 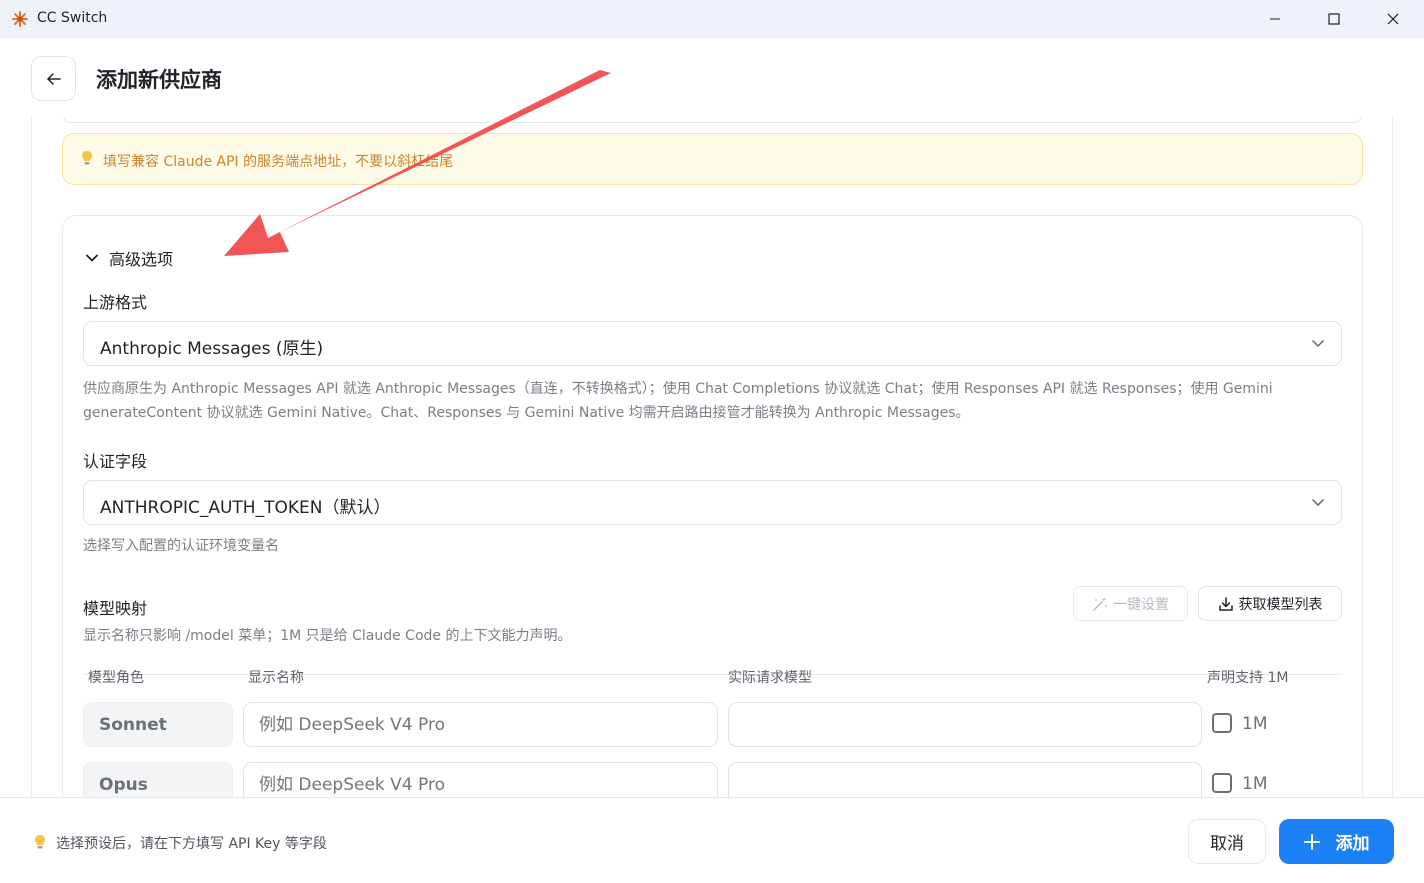 I want to click on minimize-icon, so click(x=1275, y=19).